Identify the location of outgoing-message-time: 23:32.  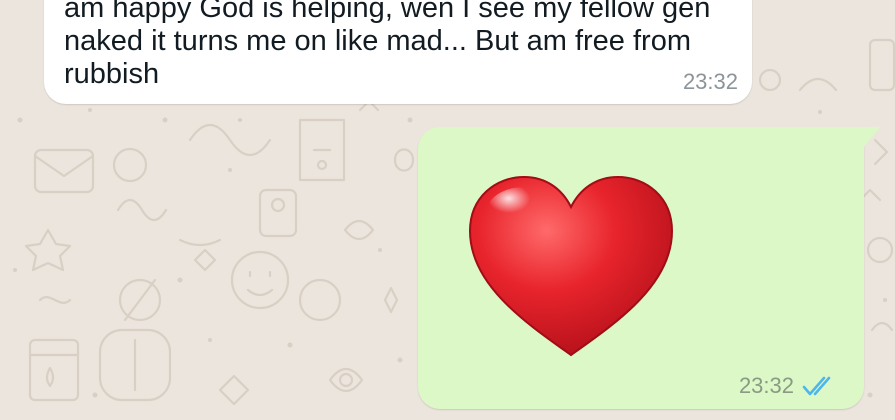
(766, 385).